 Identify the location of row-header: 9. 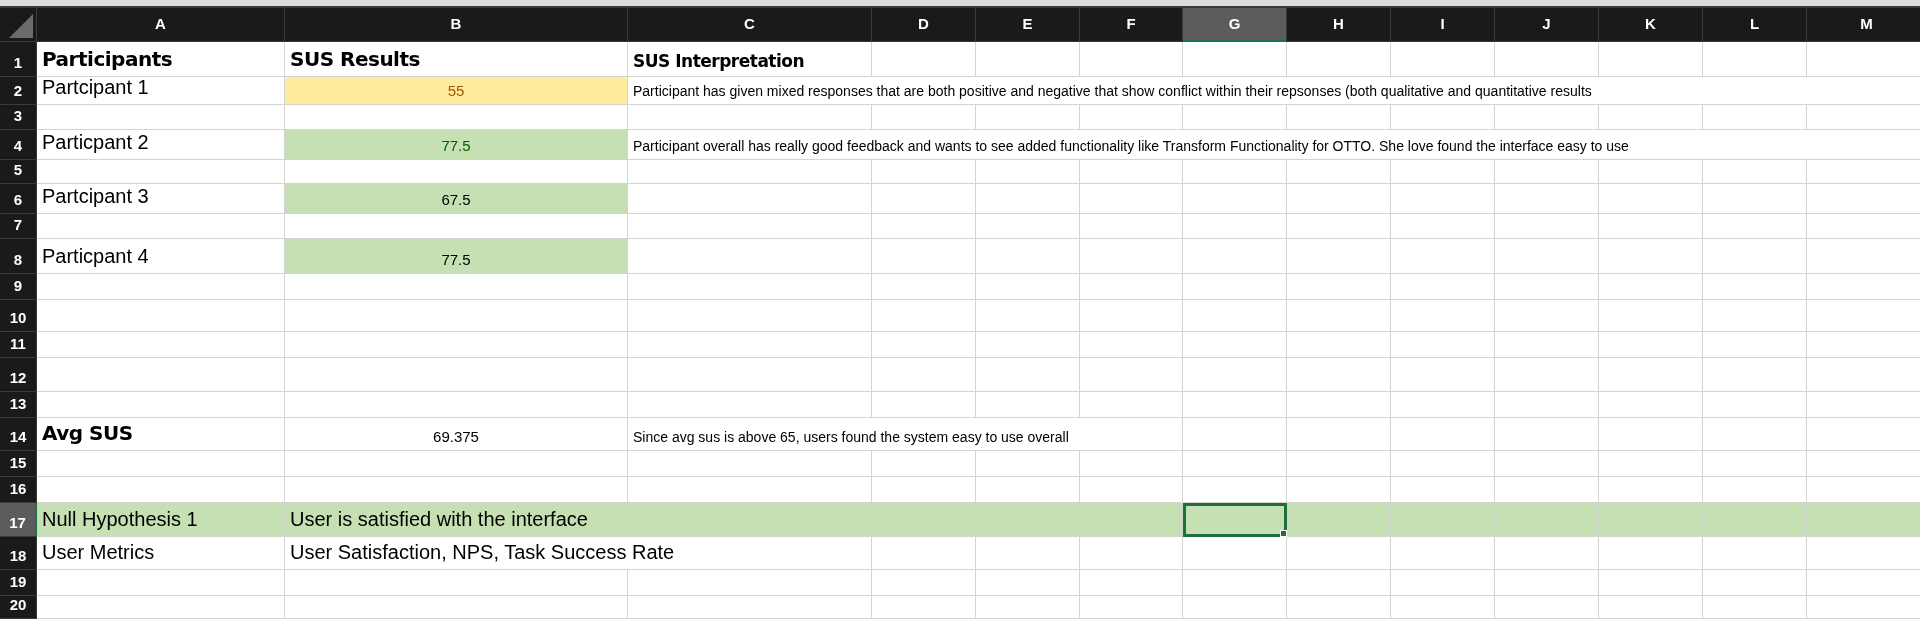
(18, 287).